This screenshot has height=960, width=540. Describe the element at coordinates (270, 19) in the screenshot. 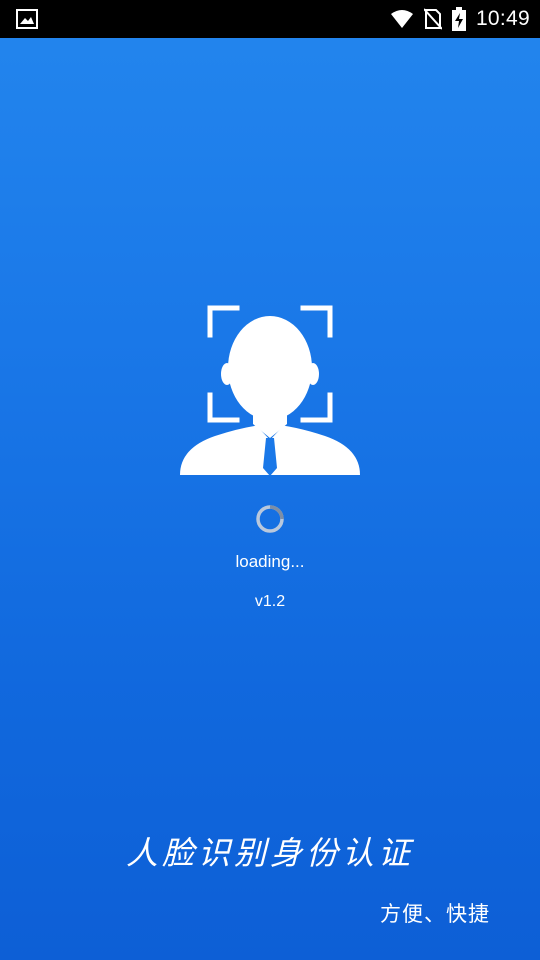

I see `status-bar: 10:49` at that location.